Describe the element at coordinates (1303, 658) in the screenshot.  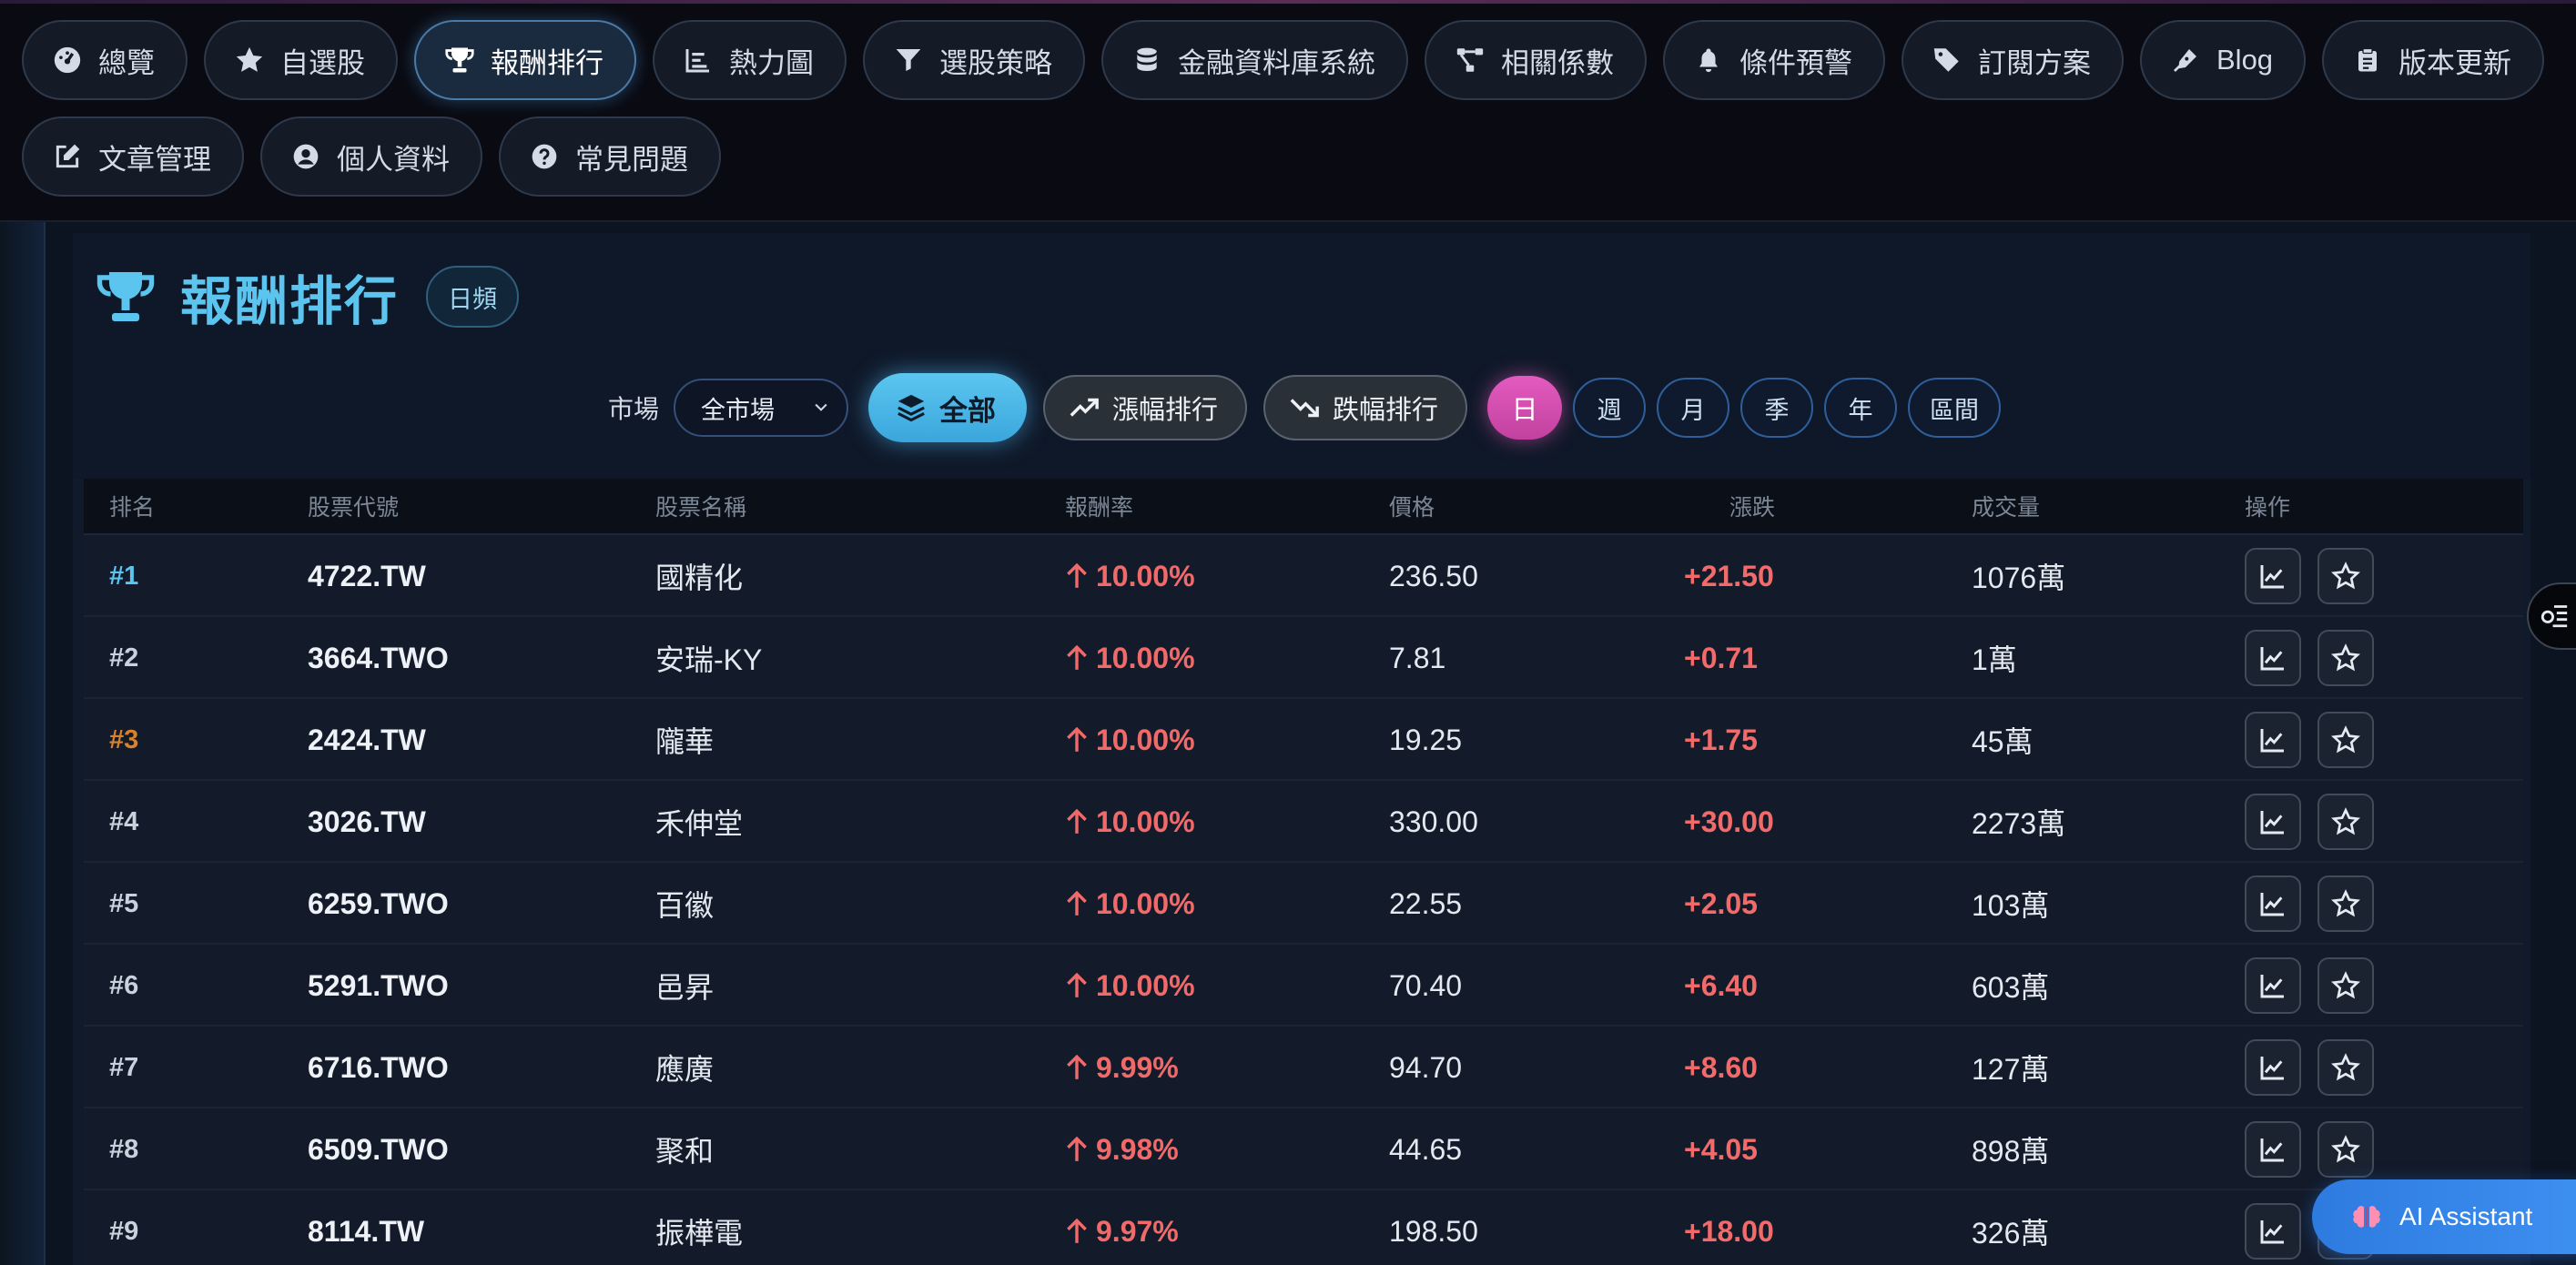
I see `table-row: #2 3664.TWO 安瑞-KY 10.00% 7.81 +0.71 1萬` at that location.